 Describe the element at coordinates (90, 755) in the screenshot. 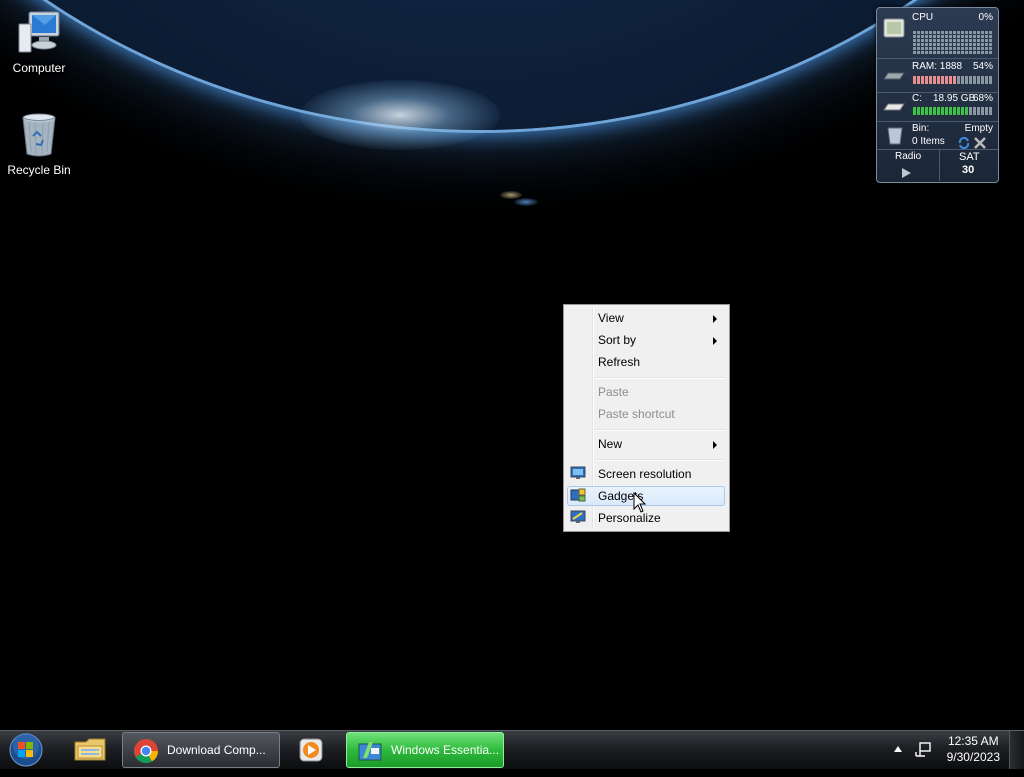

I see `file-explorer-icon` at that location.